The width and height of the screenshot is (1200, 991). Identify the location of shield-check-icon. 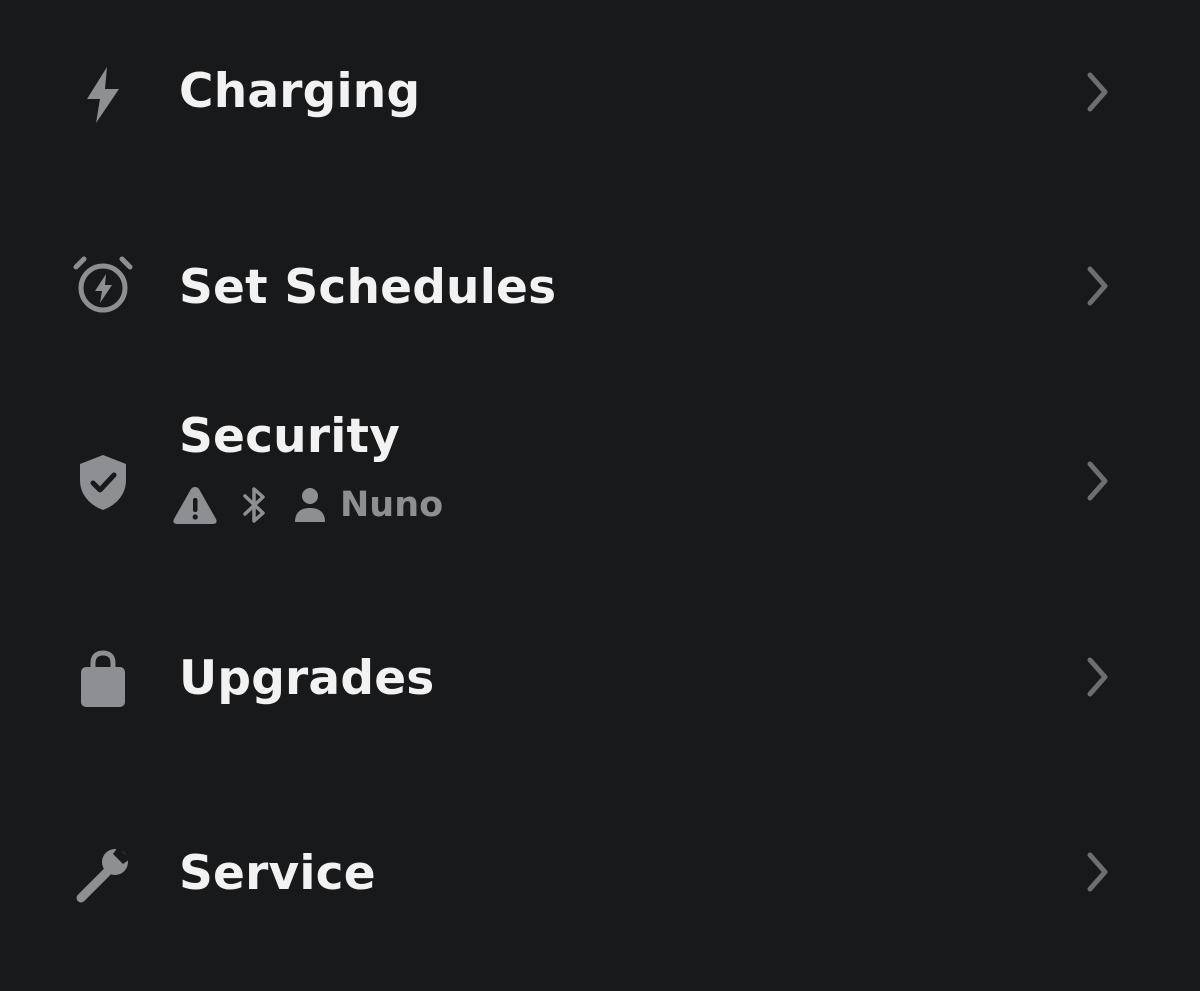
(103, 482).